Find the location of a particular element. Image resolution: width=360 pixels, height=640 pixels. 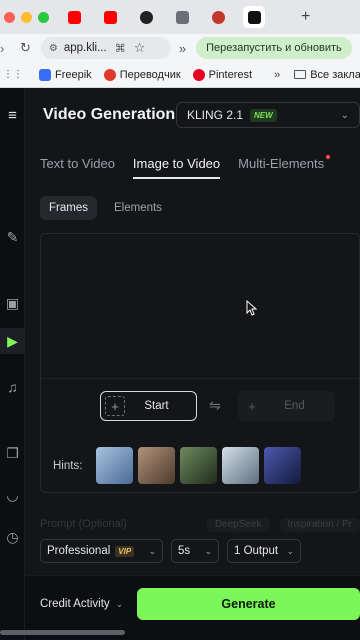

p-icon is located at coordinates (146, 17).